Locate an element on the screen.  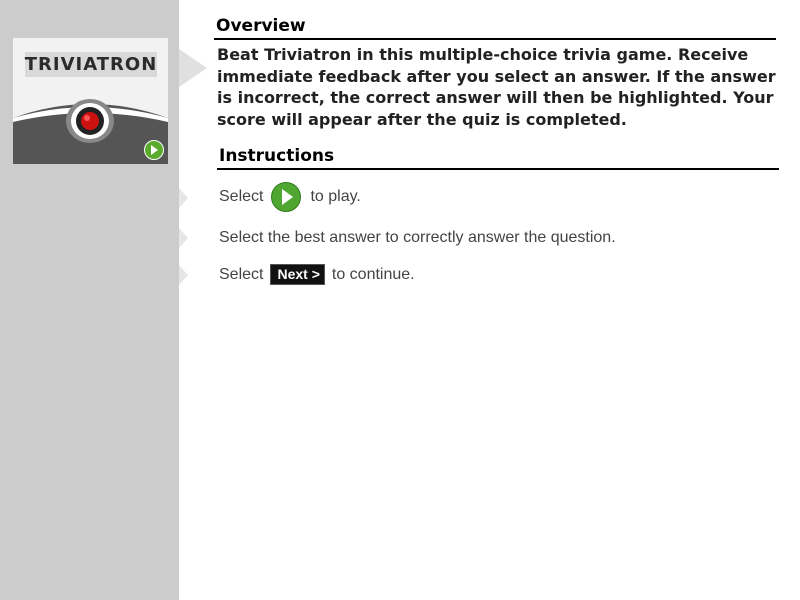
instruction-step-play: Select to play. is located at coordinates (290, 197).